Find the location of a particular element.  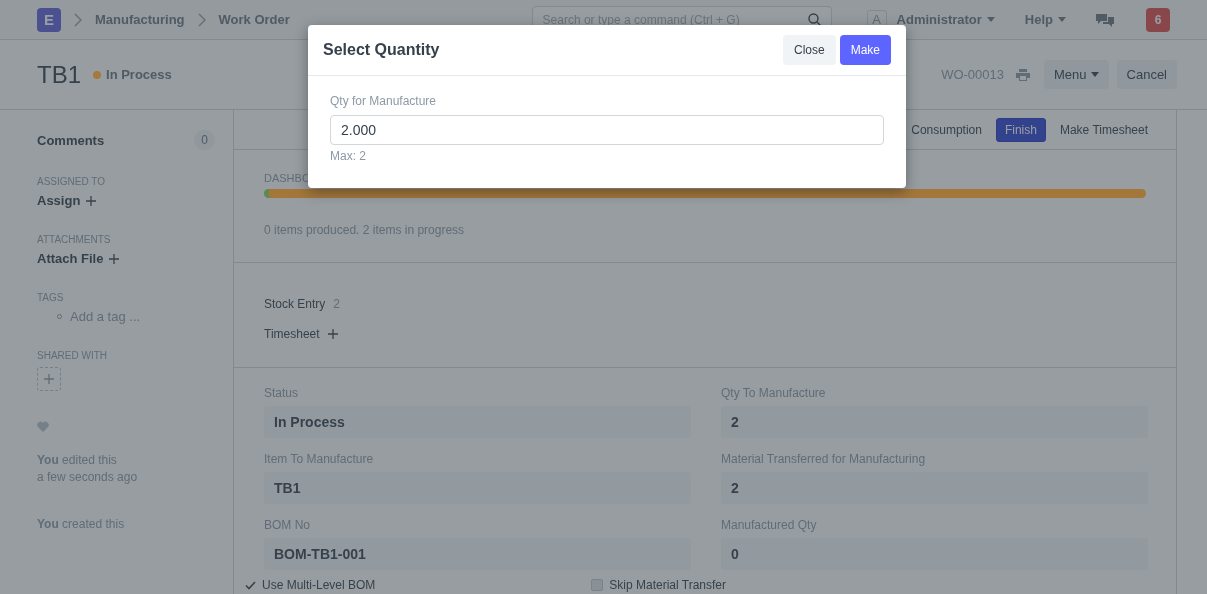

user-menu: Administrator is located at coordinates (945, 19).